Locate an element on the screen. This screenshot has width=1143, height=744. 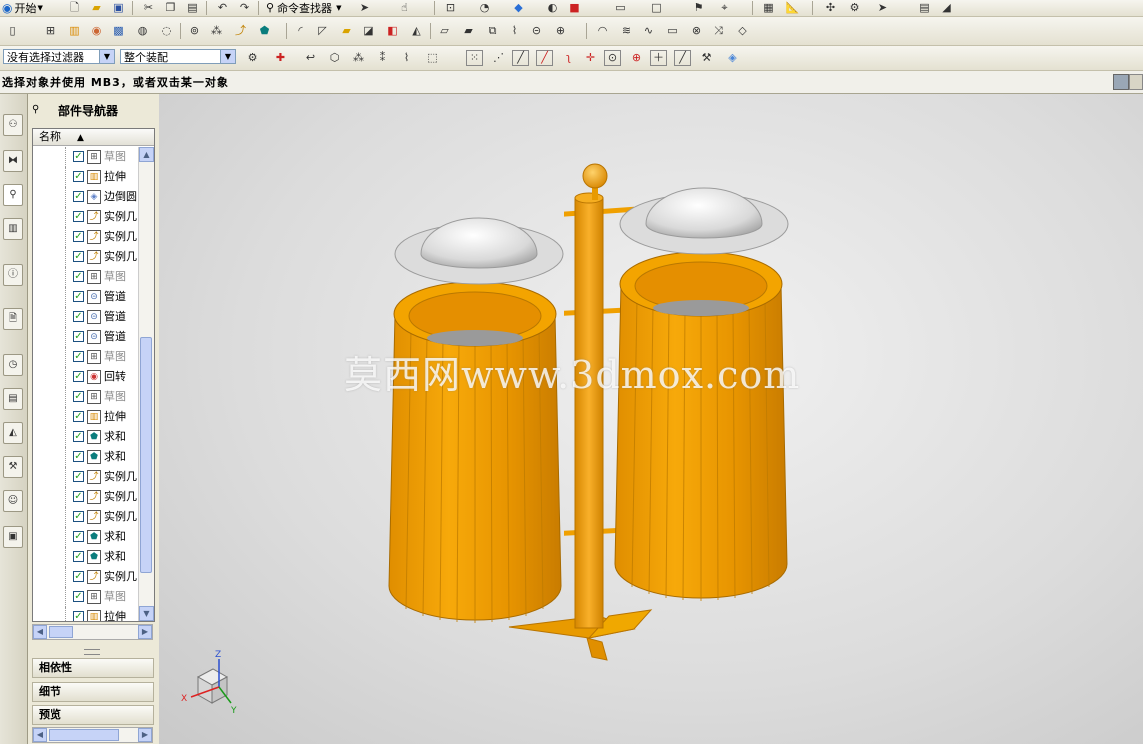
select-body-icon: ⬡ is located at coordinates (334, 58).